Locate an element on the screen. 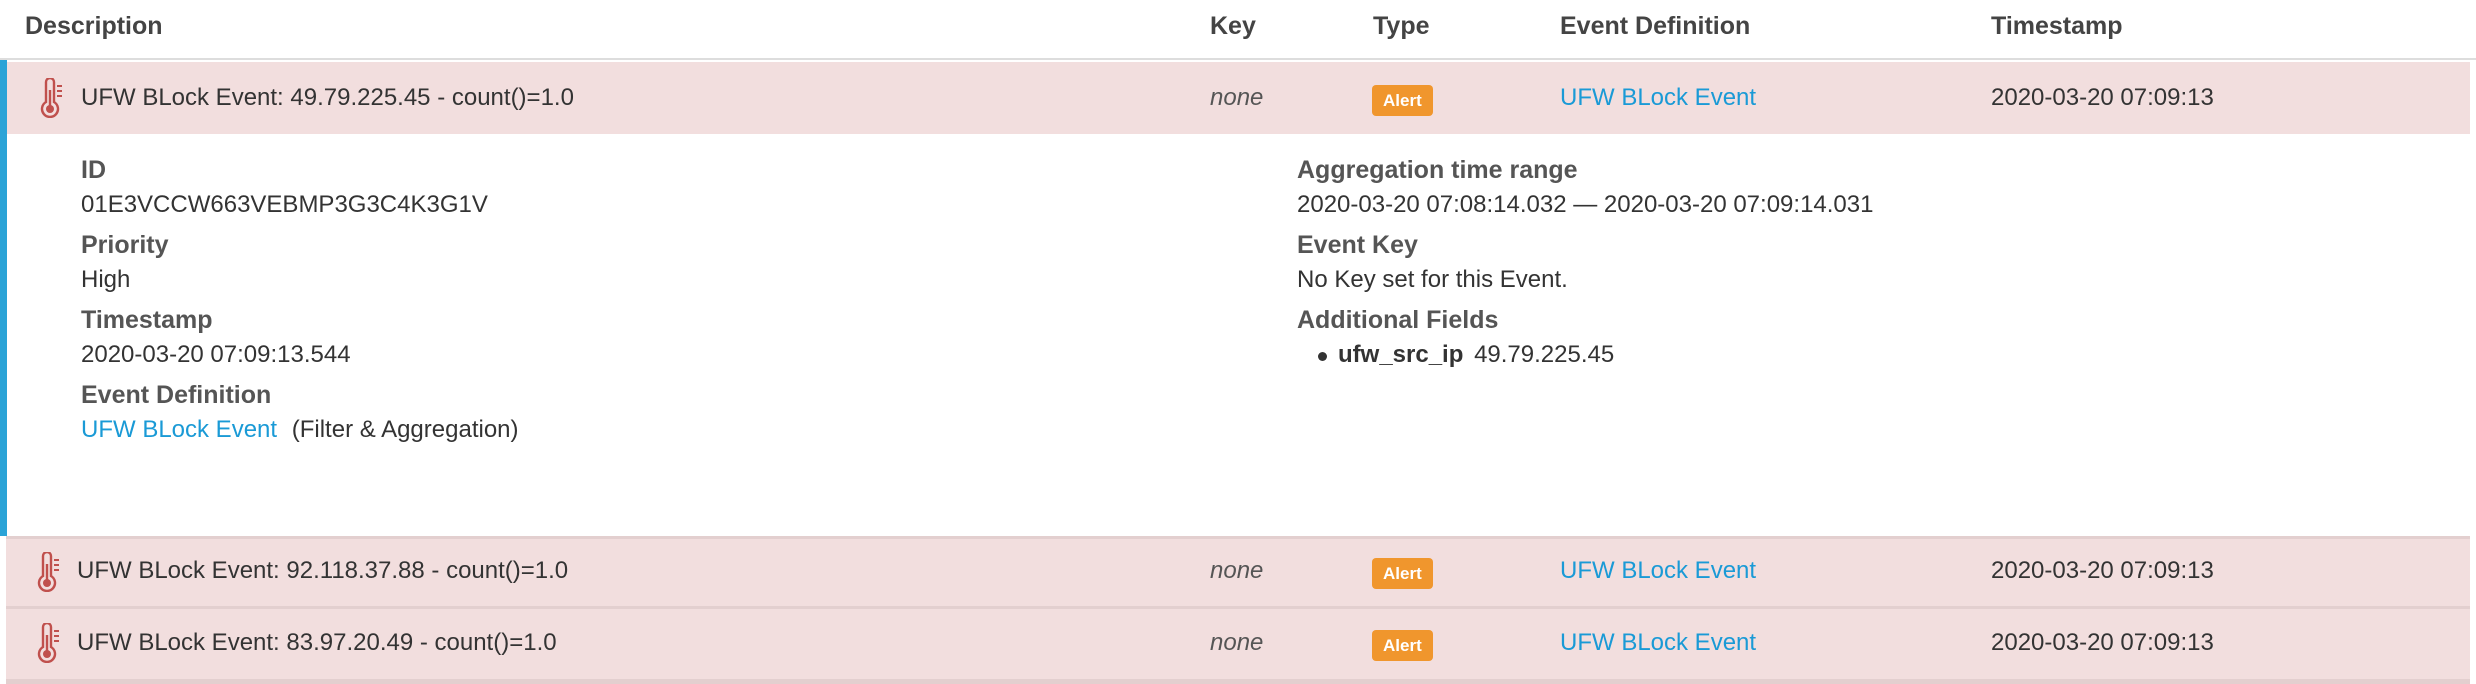 This screenshot has height=684, width=2476. field-name: ufw_src_ip is located at coordinates (1401, 354).